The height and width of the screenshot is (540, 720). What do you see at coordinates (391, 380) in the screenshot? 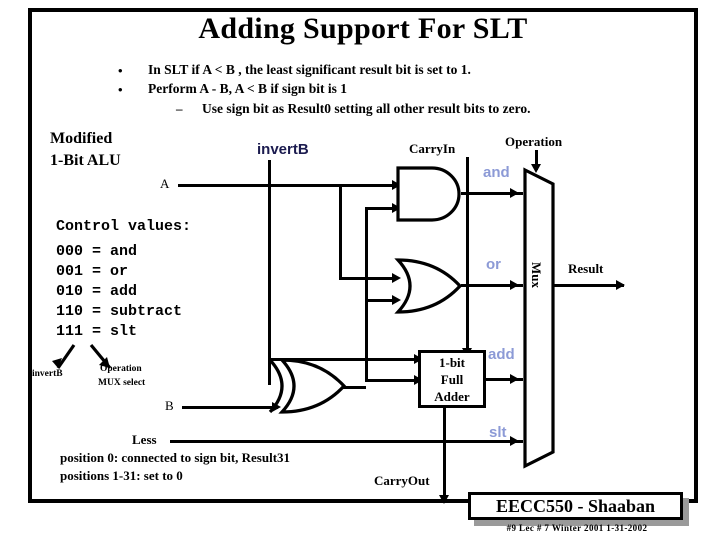
I see `wire-to-adder-b-input` at bounding box center [391, 380].